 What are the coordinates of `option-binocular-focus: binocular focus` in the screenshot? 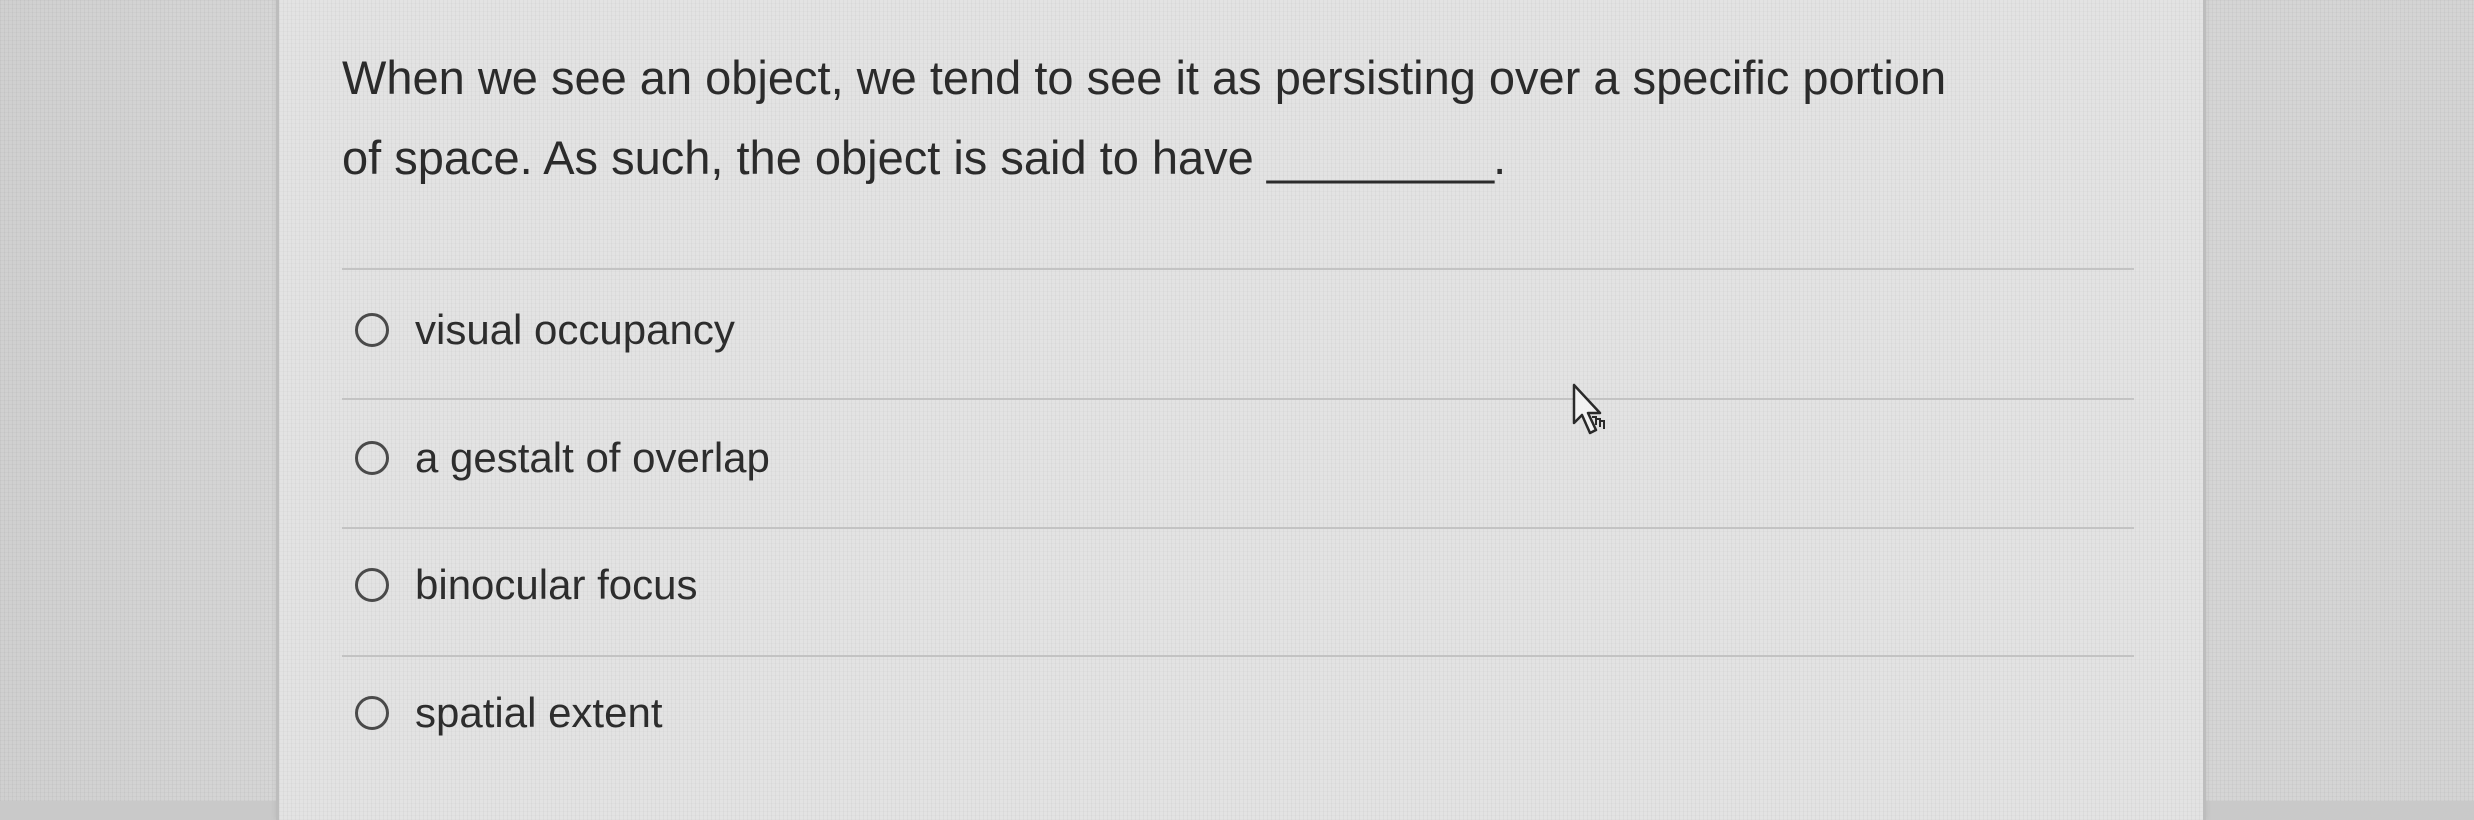 It's located at (526, 585).